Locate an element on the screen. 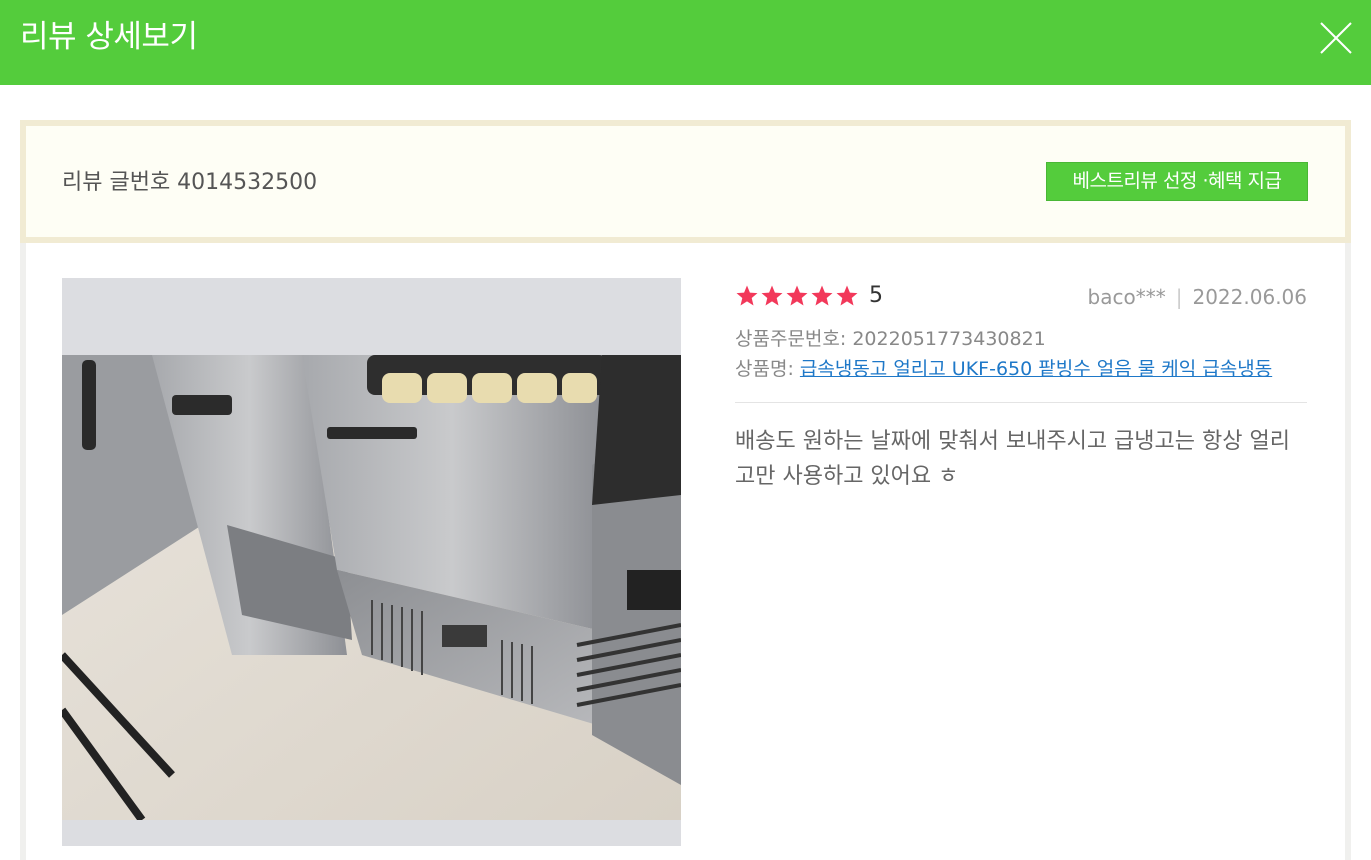 Image resolution: width=1371 pixels, height=860 pixels. product-name: 상품명: 급속냉동고 얼리고 UKF-650 팥빙수 얼음 물 케익 급속냉동 is located at coordinates (1021, 369).